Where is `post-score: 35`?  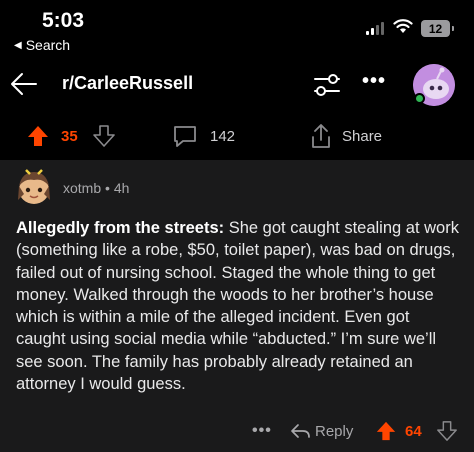 post-score: 35 is located at coordinates (69, 136).